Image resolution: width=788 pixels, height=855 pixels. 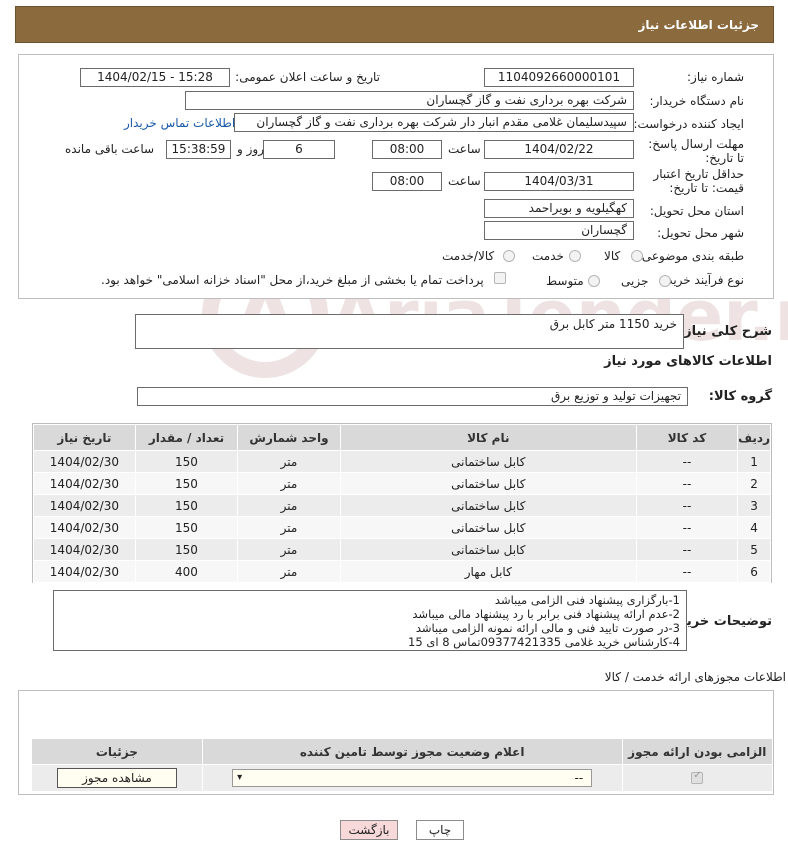 What do you see at coordinates (754, 571) in the screenshot?
I see `cell-row: 6` at bounding box center [754, 571].